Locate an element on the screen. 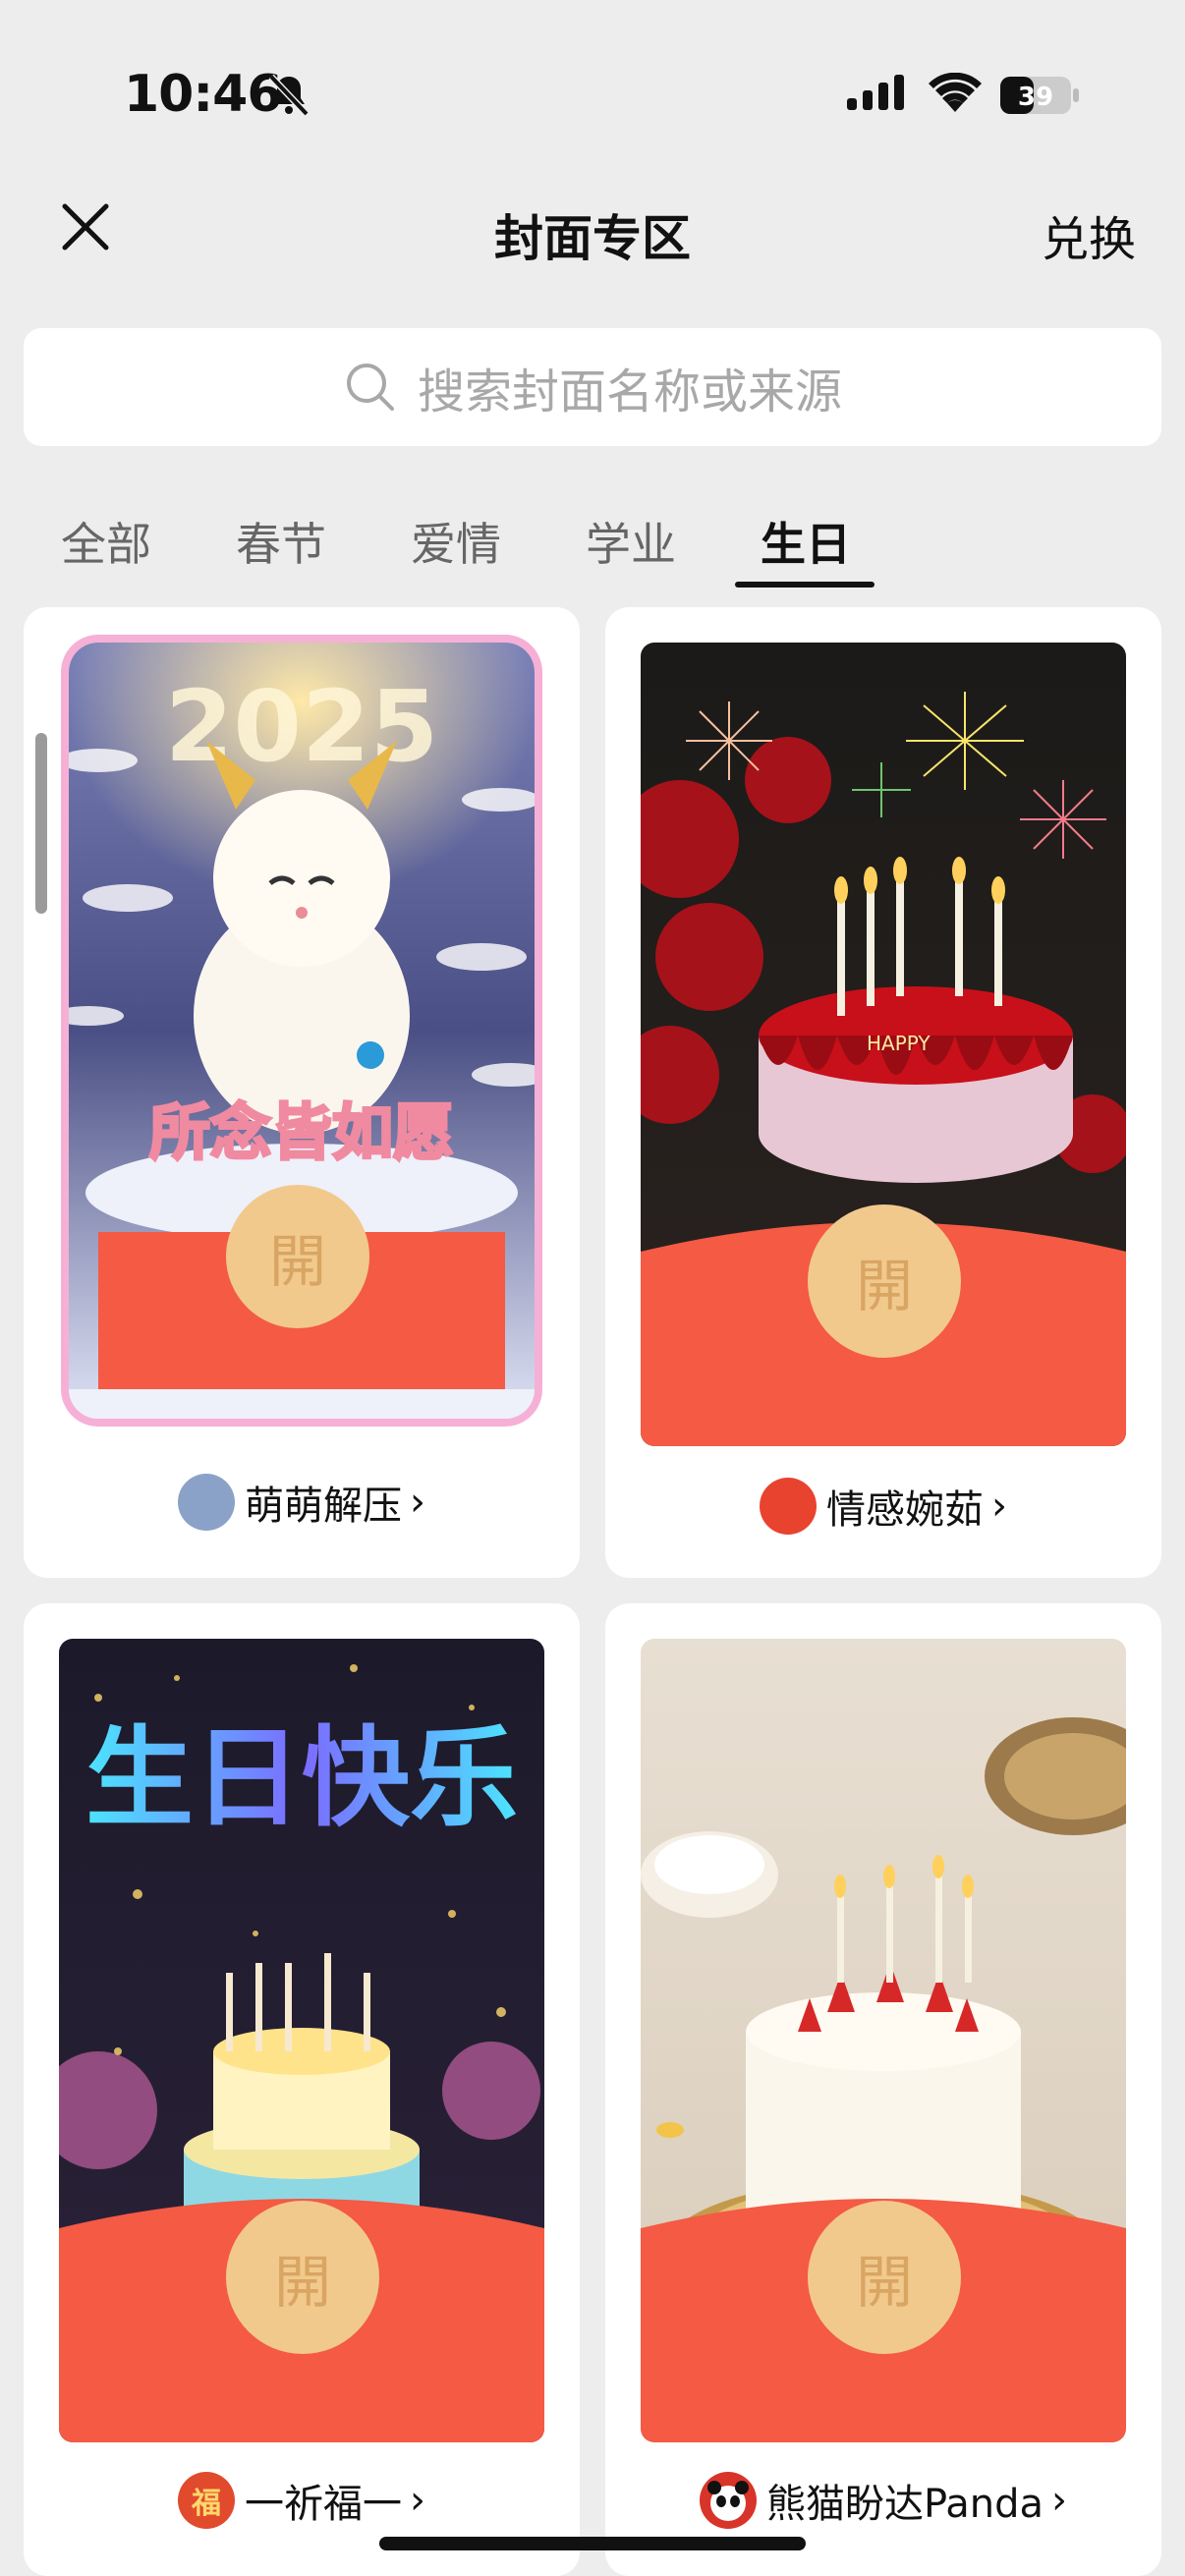 The height and width of the screenshot is (2576, 1185). status-time: 10:46 is located at coordinates (204, 94).